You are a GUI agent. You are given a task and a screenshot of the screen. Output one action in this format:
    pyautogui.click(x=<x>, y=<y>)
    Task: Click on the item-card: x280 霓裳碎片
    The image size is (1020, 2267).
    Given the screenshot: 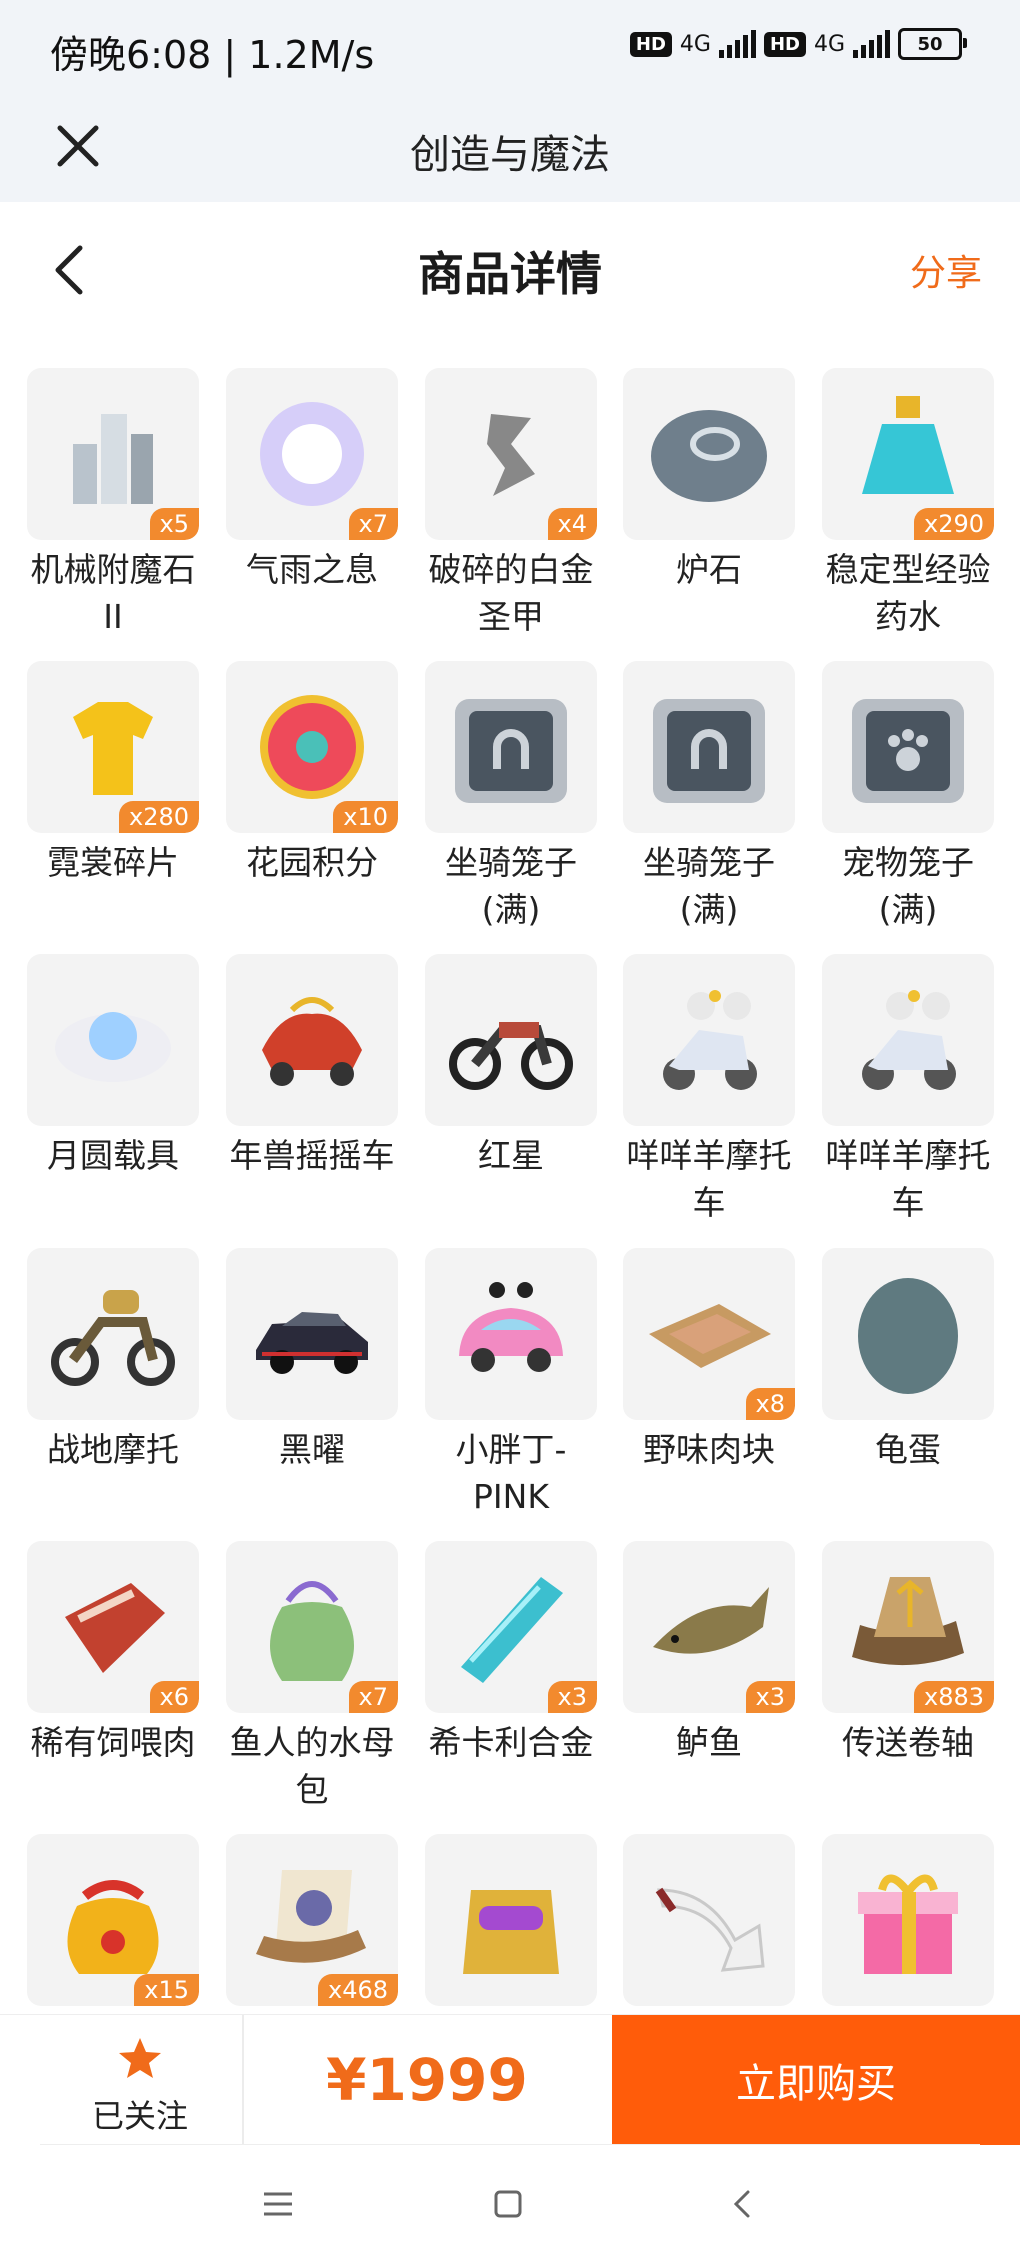 What is the action you would take?
    pyautogui.click(x=113, y=773)
    